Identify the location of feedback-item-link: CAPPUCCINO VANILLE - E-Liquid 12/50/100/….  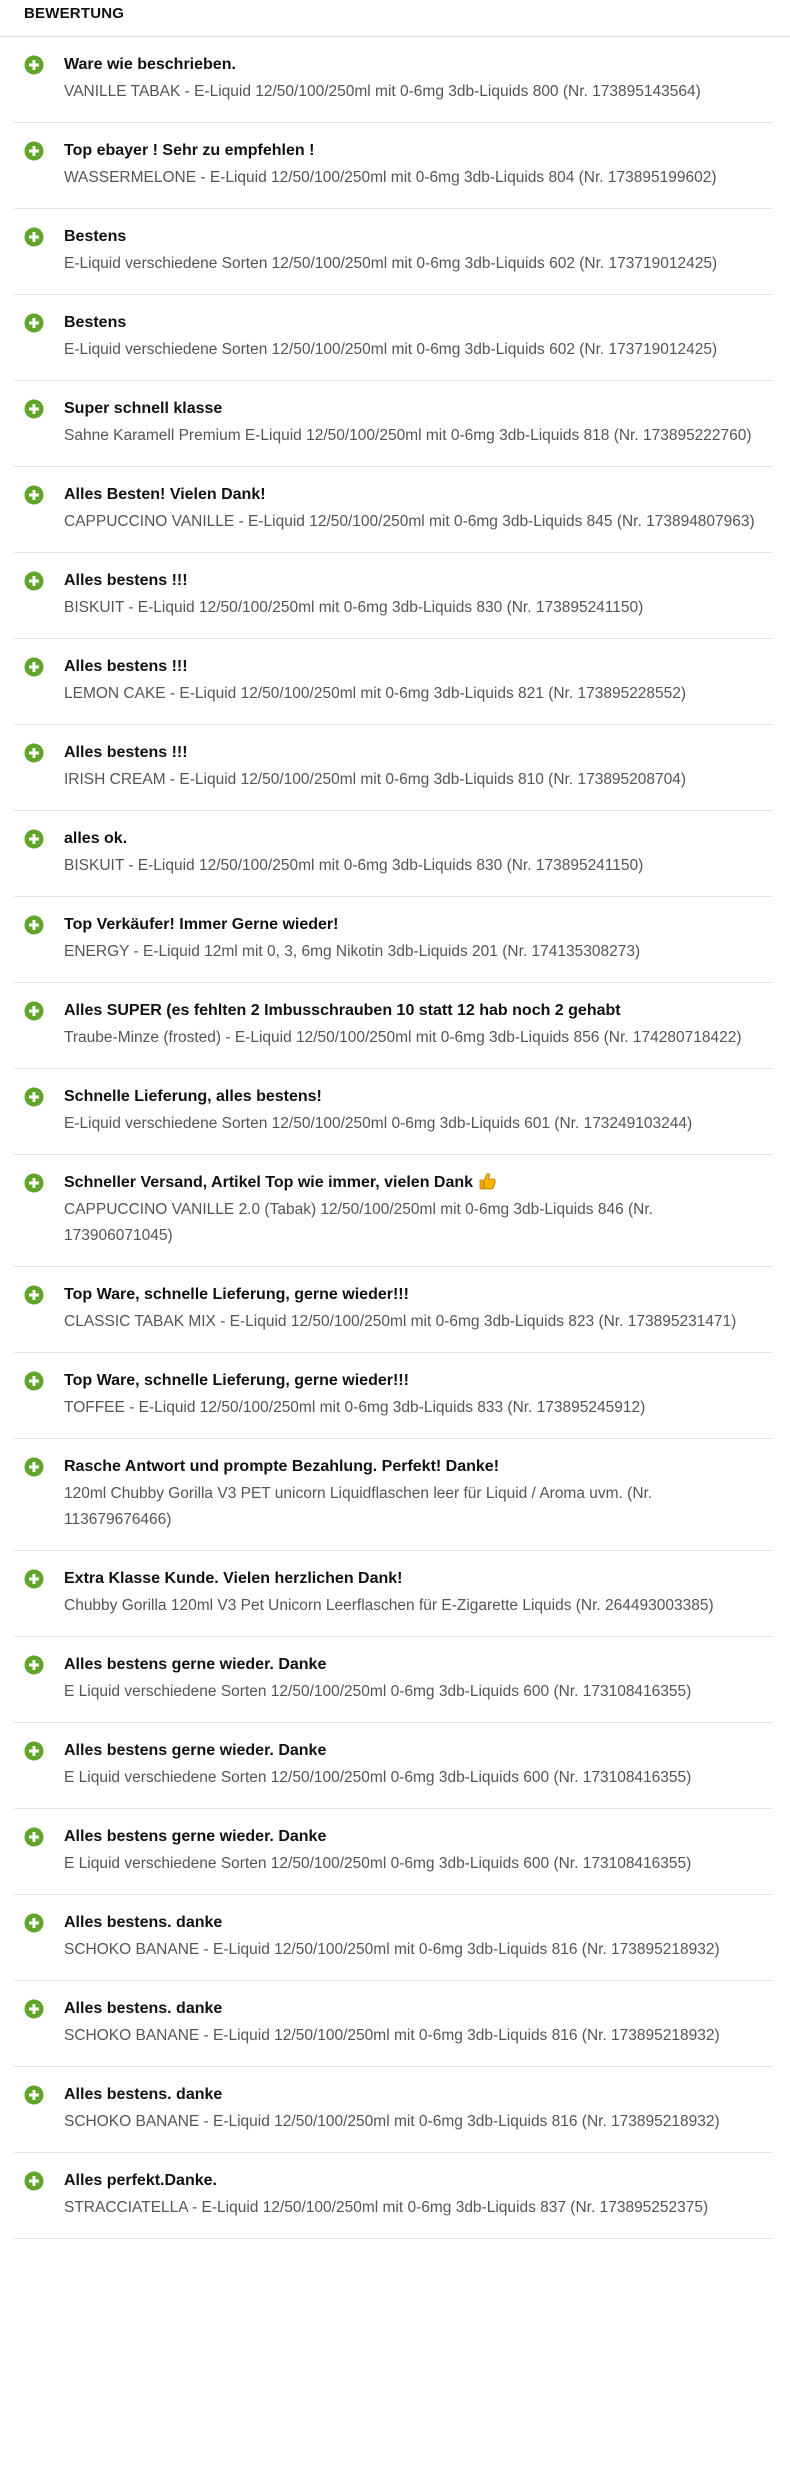
(412, 522).